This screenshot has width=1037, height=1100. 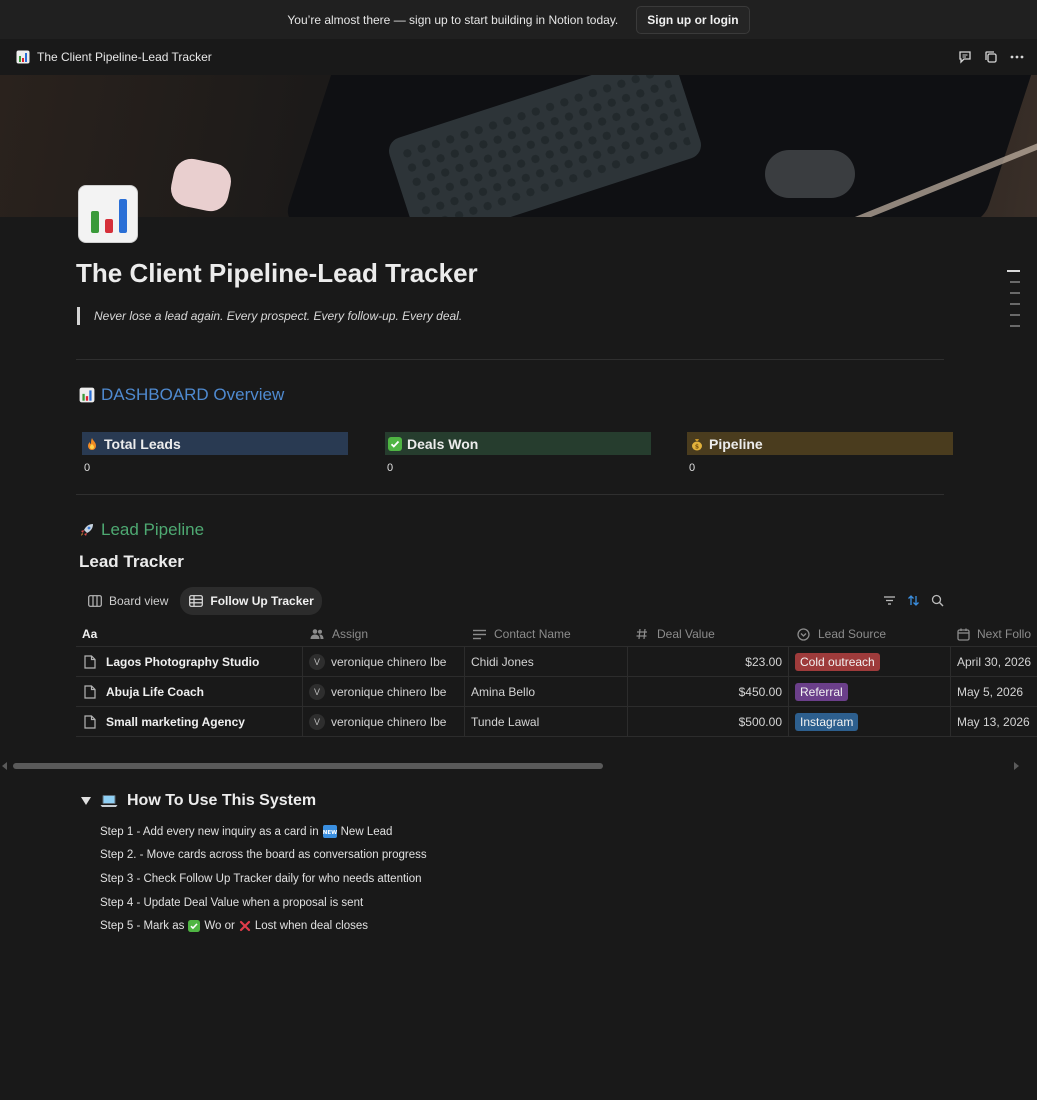 I want to click on deal-value-cell: $450.00, so click(x=708, y=691).